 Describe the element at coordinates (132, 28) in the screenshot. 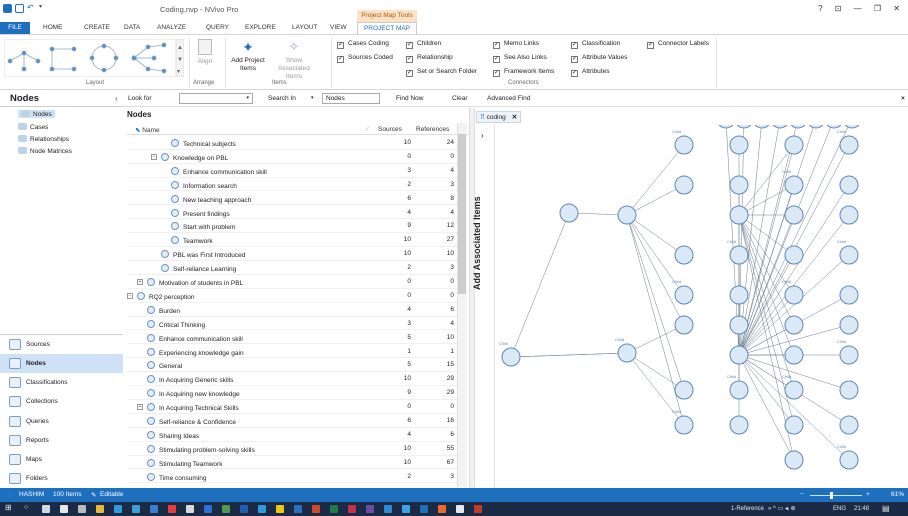

I see `tab-data: DATA` at that location.